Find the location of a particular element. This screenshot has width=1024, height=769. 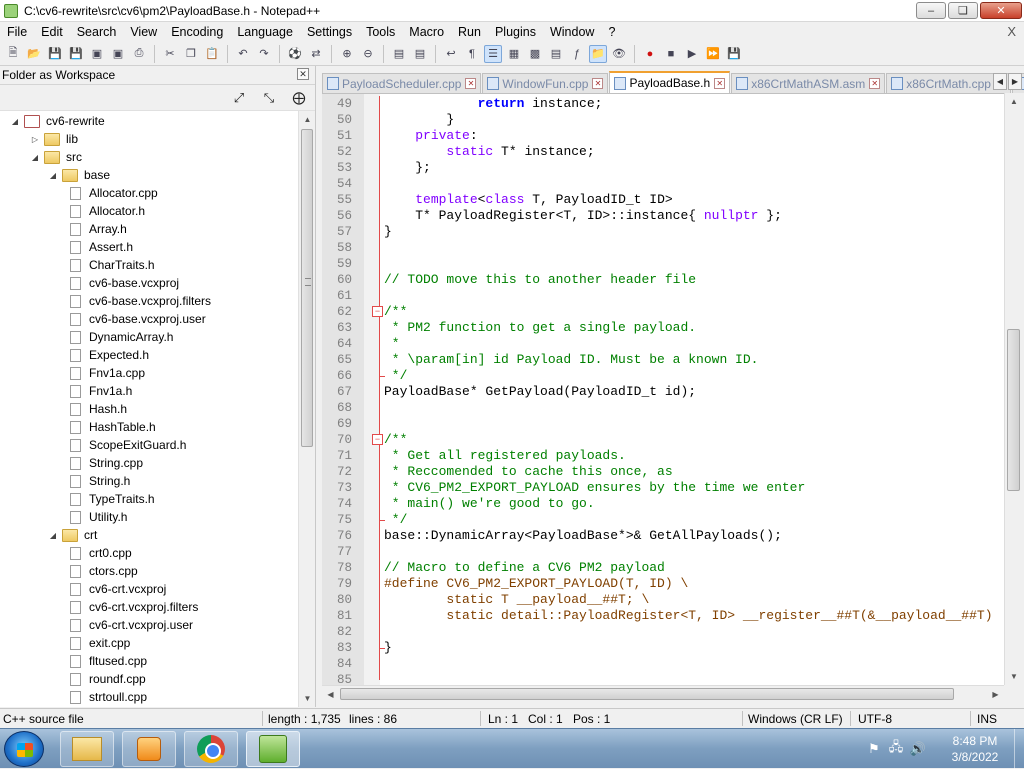

tree-file-item: DynamicArray.h is located at coordinates (120, 337).